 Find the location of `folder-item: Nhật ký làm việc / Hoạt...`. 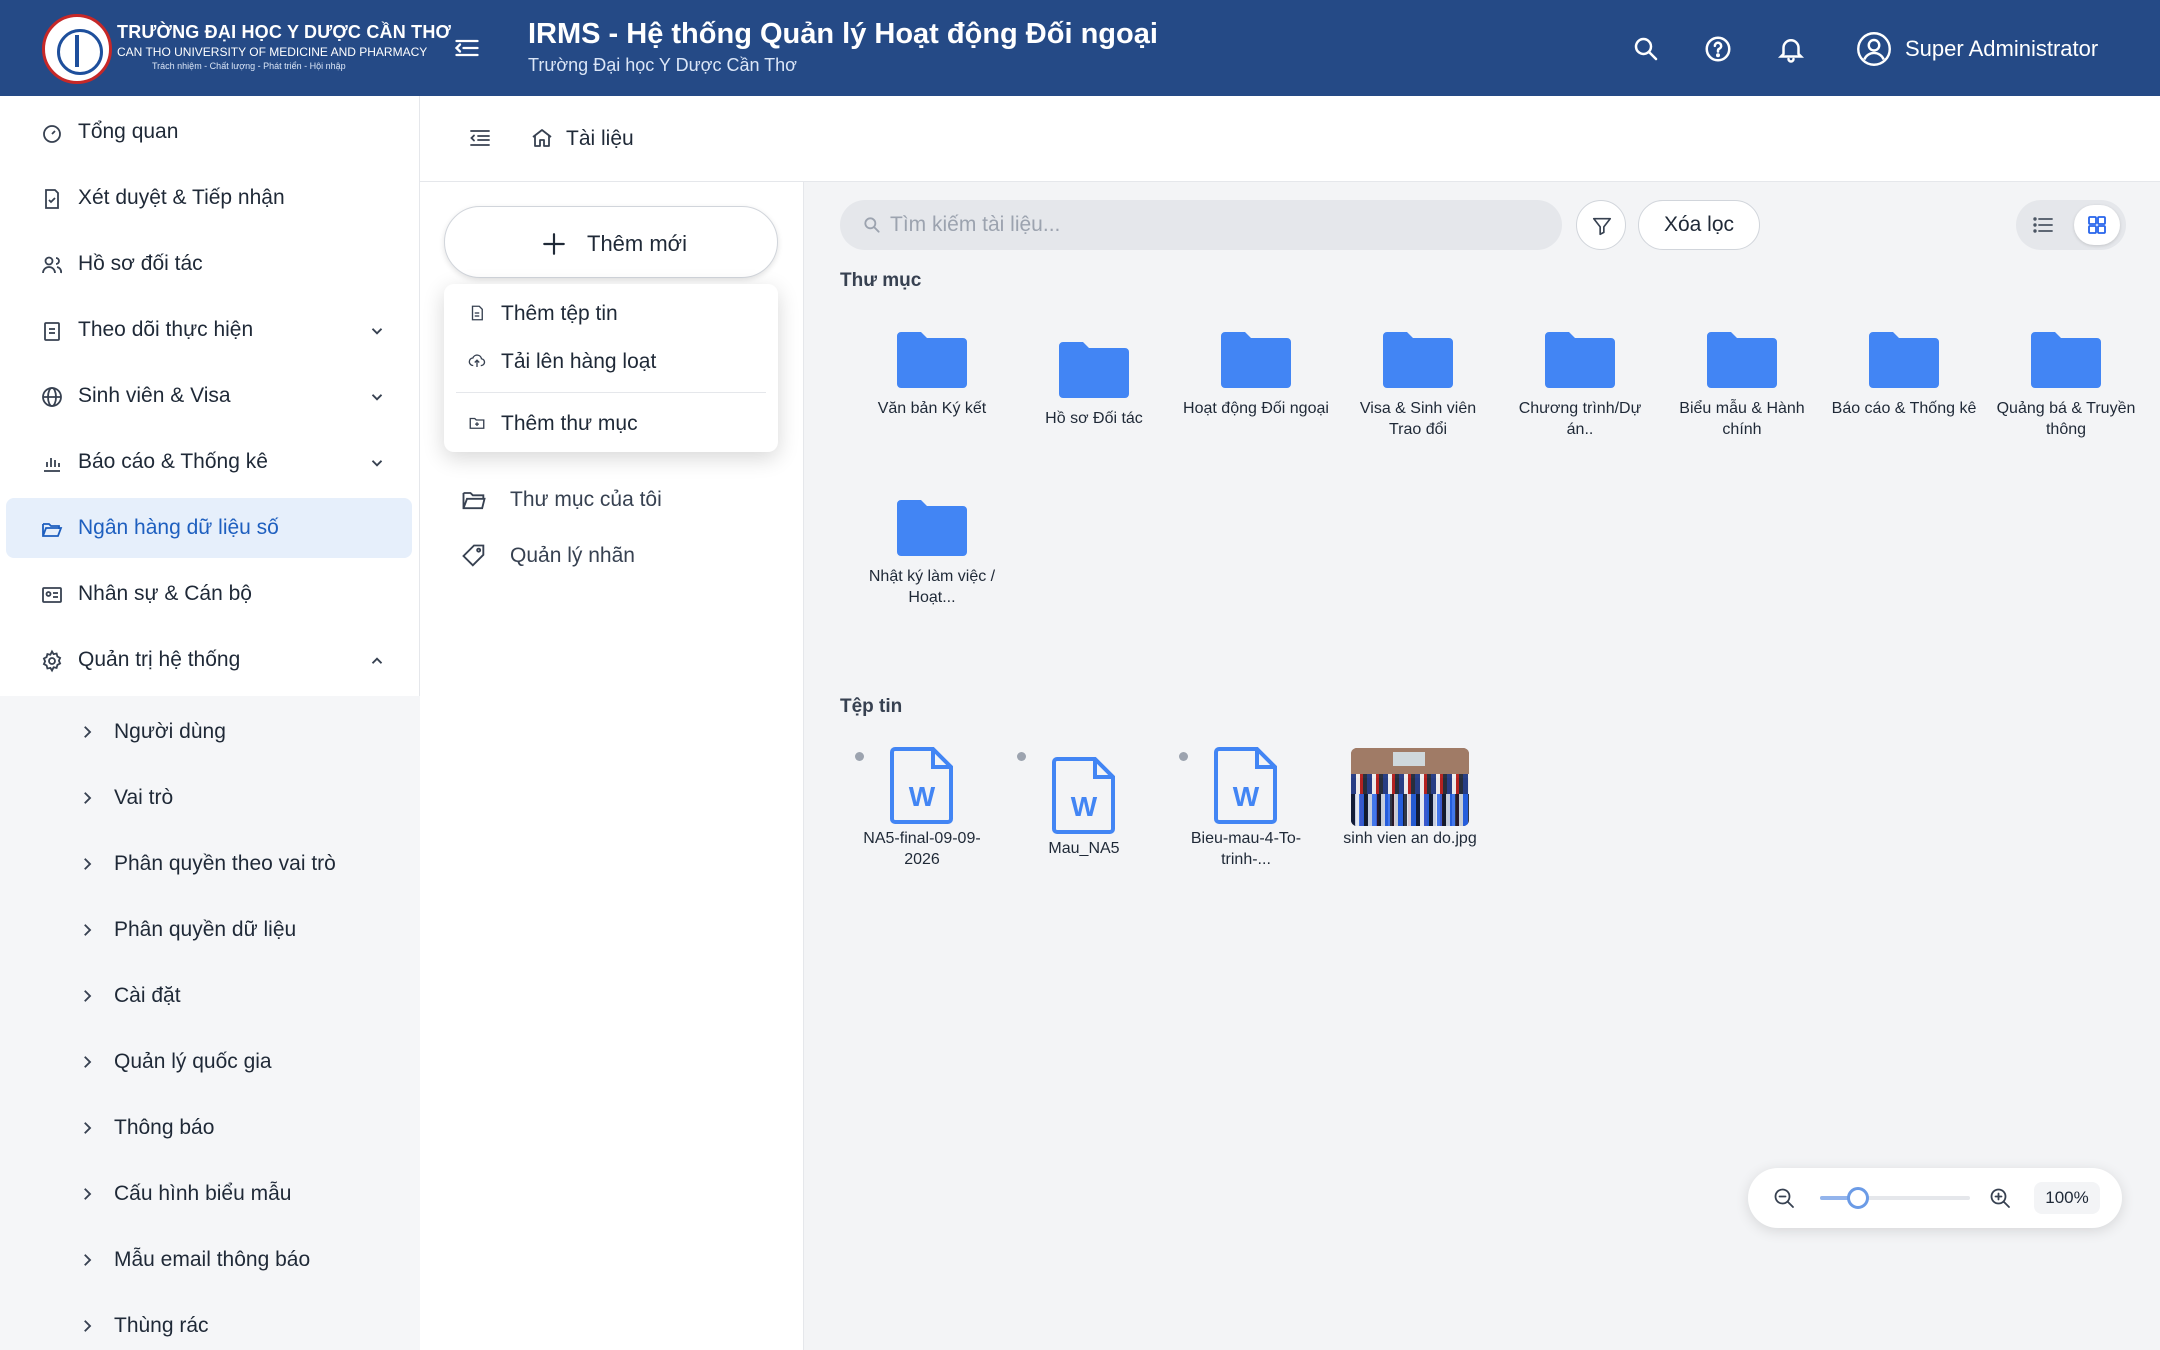

folder-item: Nhật ký làm việc / Hoạt... is located at coordinates (932, 571).